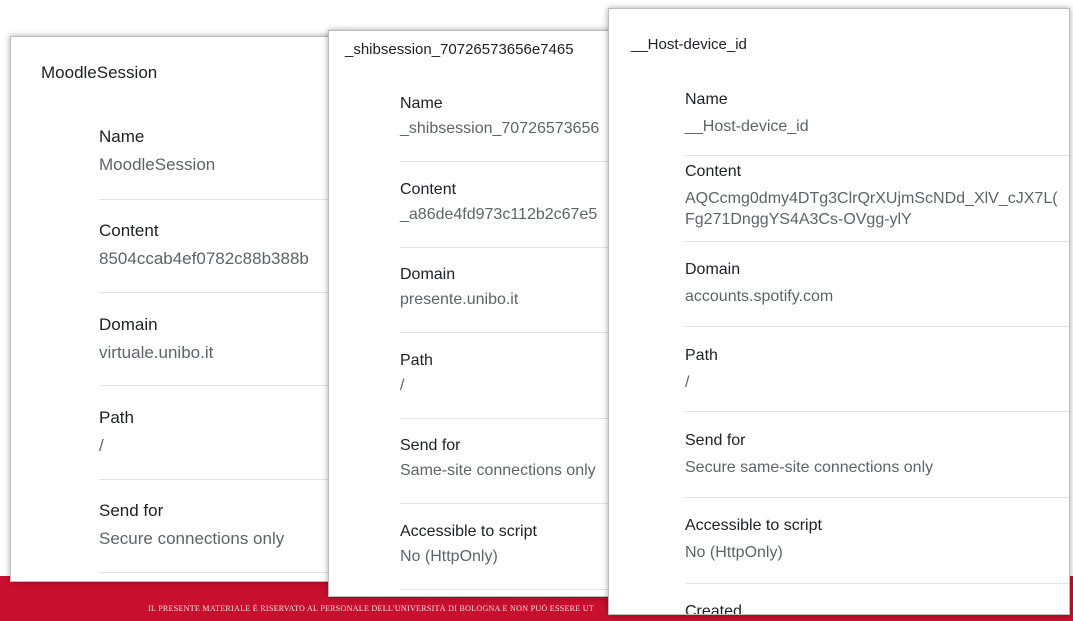  Describe the element at coordinates (759, 284) in the screenshot. I see `field-domain: Domain accounts.spotify.com` at that location.